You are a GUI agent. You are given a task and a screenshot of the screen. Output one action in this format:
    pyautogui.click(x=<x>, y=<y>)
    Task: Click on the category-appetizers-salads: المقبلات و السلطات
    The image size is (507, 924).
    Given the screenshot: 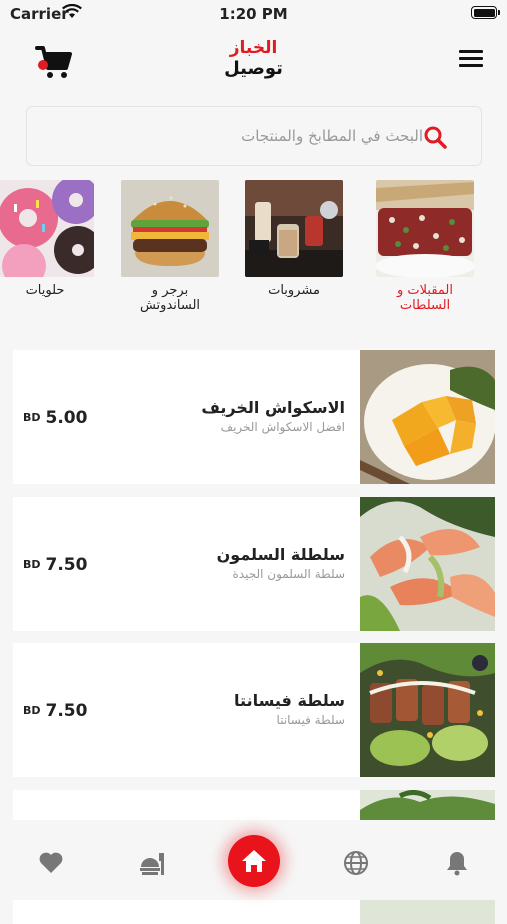 What is the action you would take?
    pyautogui.click(x=425, y=246)
    